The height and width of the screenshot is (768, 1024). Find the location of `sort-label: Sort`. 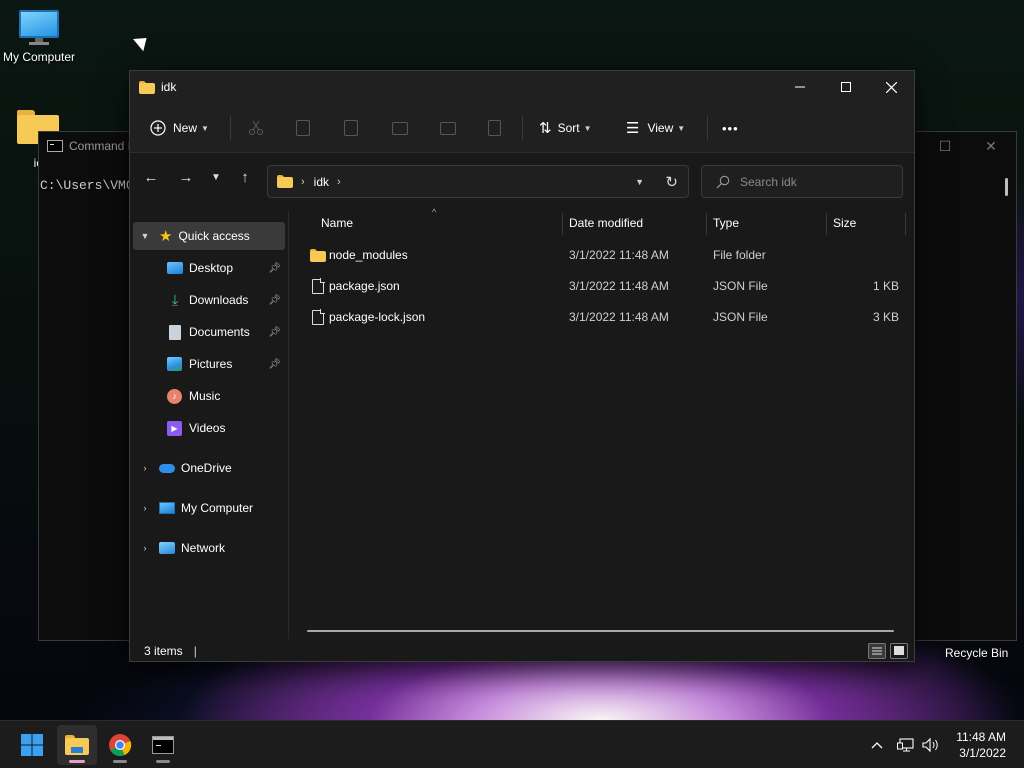

sort-label: Sort is located at coordinates (568, 128).